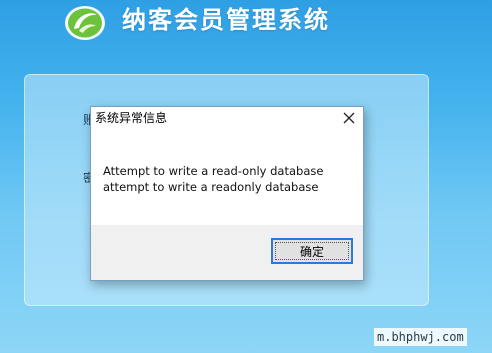 This screenshot has width=492, height=353. I want to click on logo-icon, so click(85, 23).